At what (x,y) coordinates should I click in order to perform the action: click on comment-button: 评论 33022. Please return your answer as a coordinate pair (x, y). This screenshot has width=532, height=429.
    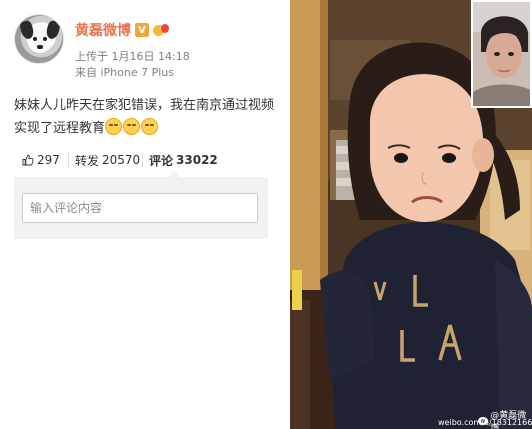
    Looking at the image, I should click on (180, 160).